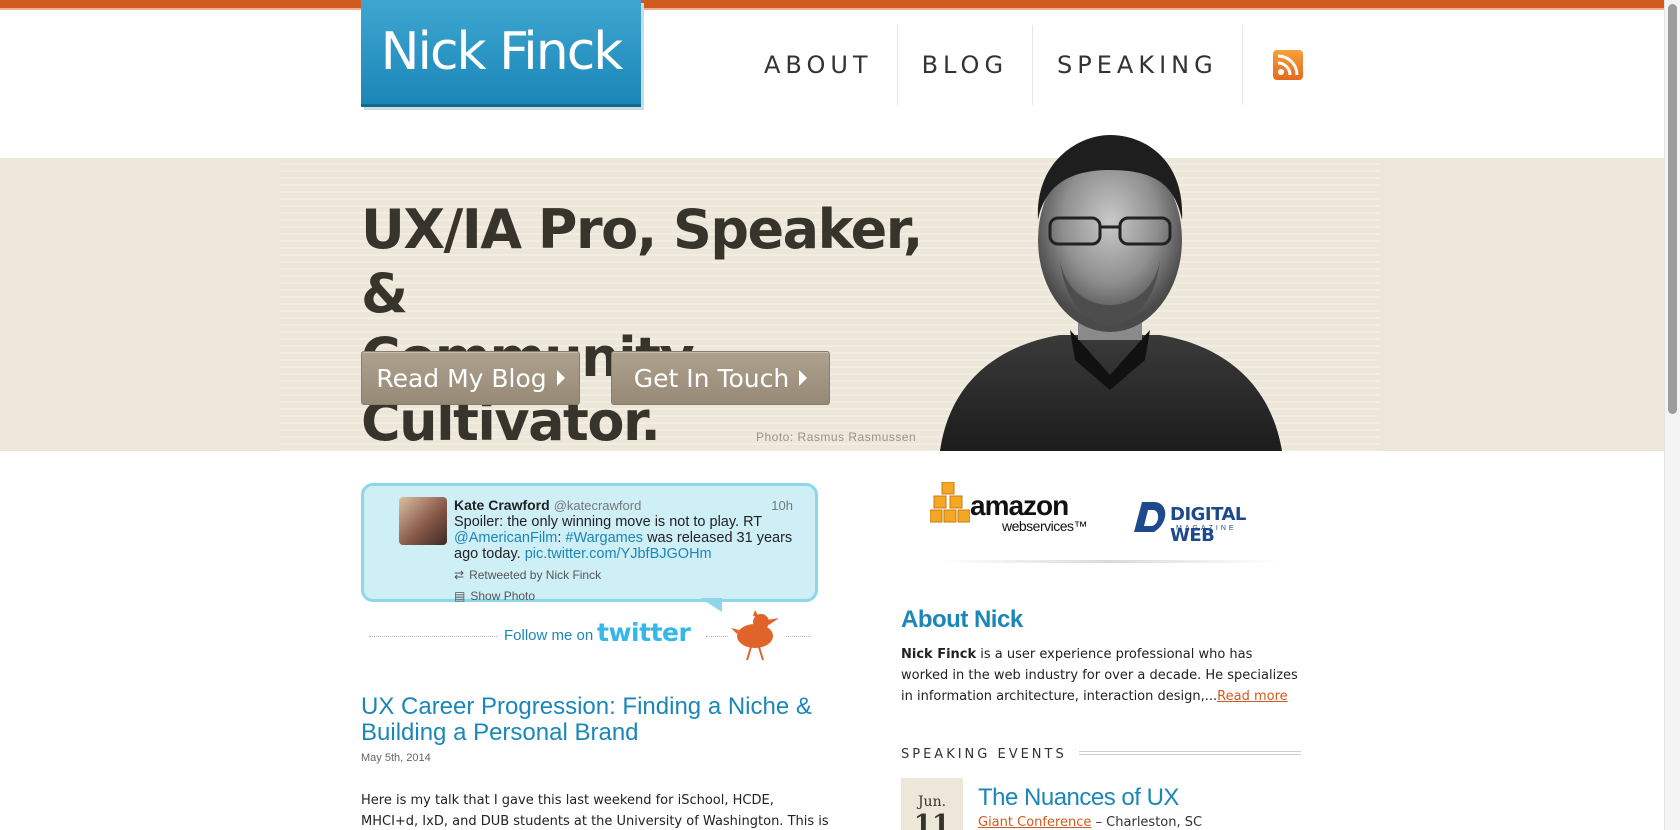 This screenshot has width=1680, height=830. I want to click on show-photo-label: Show Photo, so click(503, 596).